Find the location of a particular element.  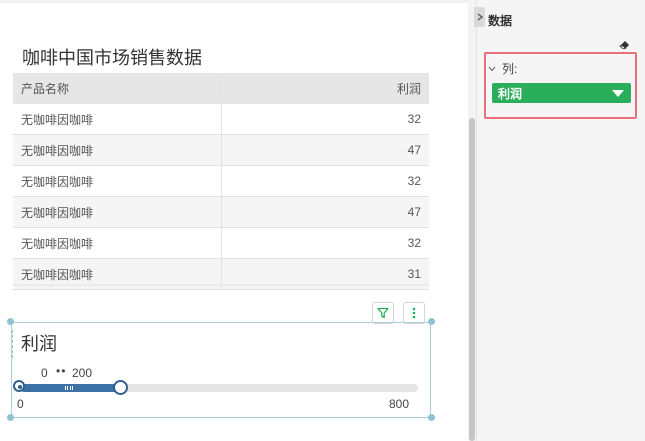

panel-title: 数据 is located at coordinates (500, 21).